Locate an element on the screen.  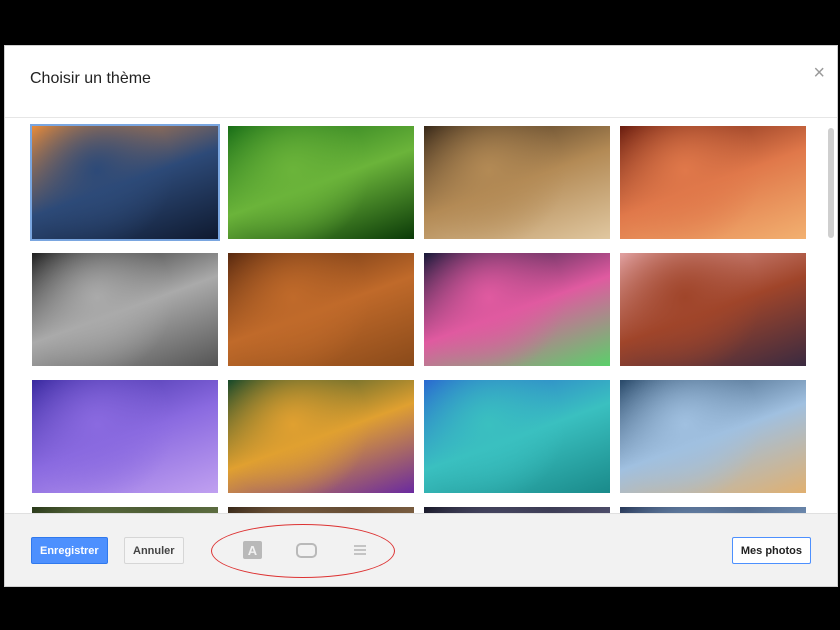
theme-thumbnail-sunset-mountains is located at coordinates (125, 182).